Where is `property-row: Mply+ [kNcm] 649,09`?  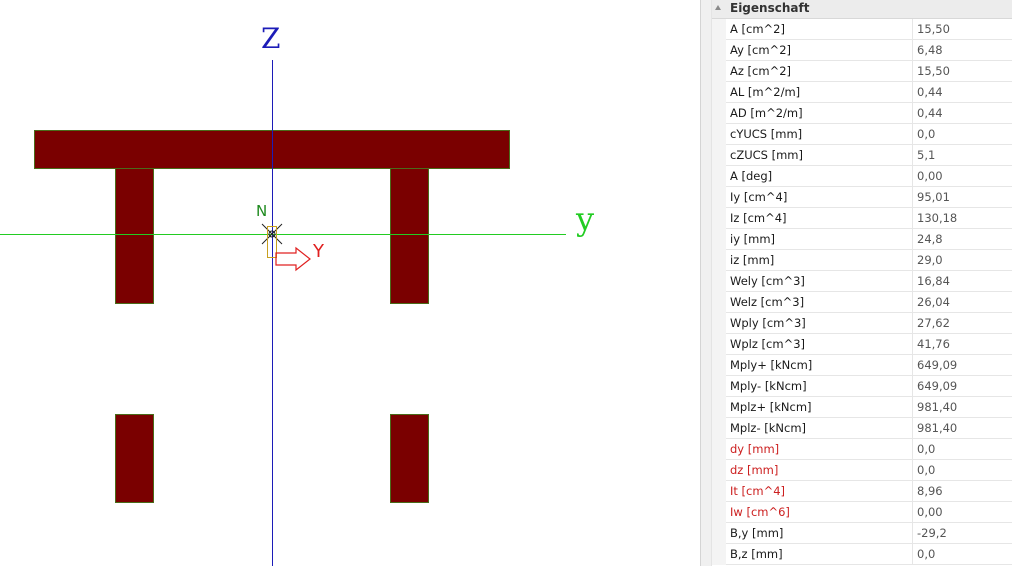 property-row: Mply+ [kNcm] 649,09 is located at coordinates (862, 365).